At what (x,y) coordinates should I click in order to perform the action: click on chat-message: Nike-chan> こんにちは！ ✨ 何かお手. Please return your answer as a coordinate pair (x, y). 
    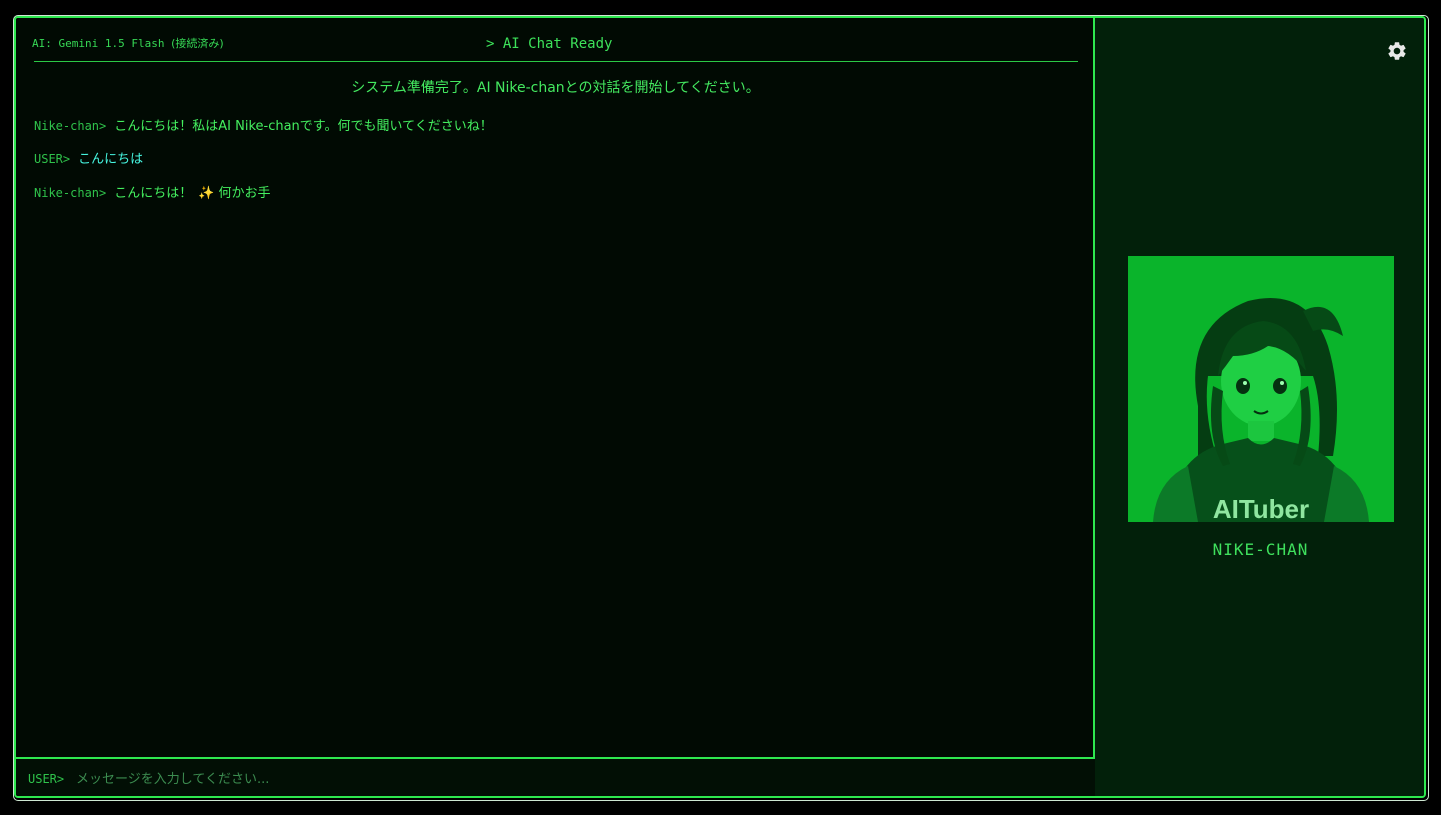
    Looking at the image, I should click on (152, 191).